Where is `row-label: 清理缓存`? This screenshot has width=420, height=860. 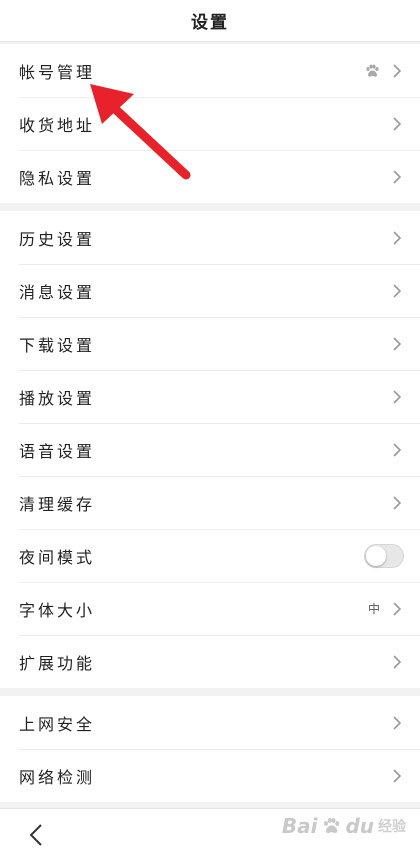
row-label: 清理缓存 is located at coordinates (57, 504).